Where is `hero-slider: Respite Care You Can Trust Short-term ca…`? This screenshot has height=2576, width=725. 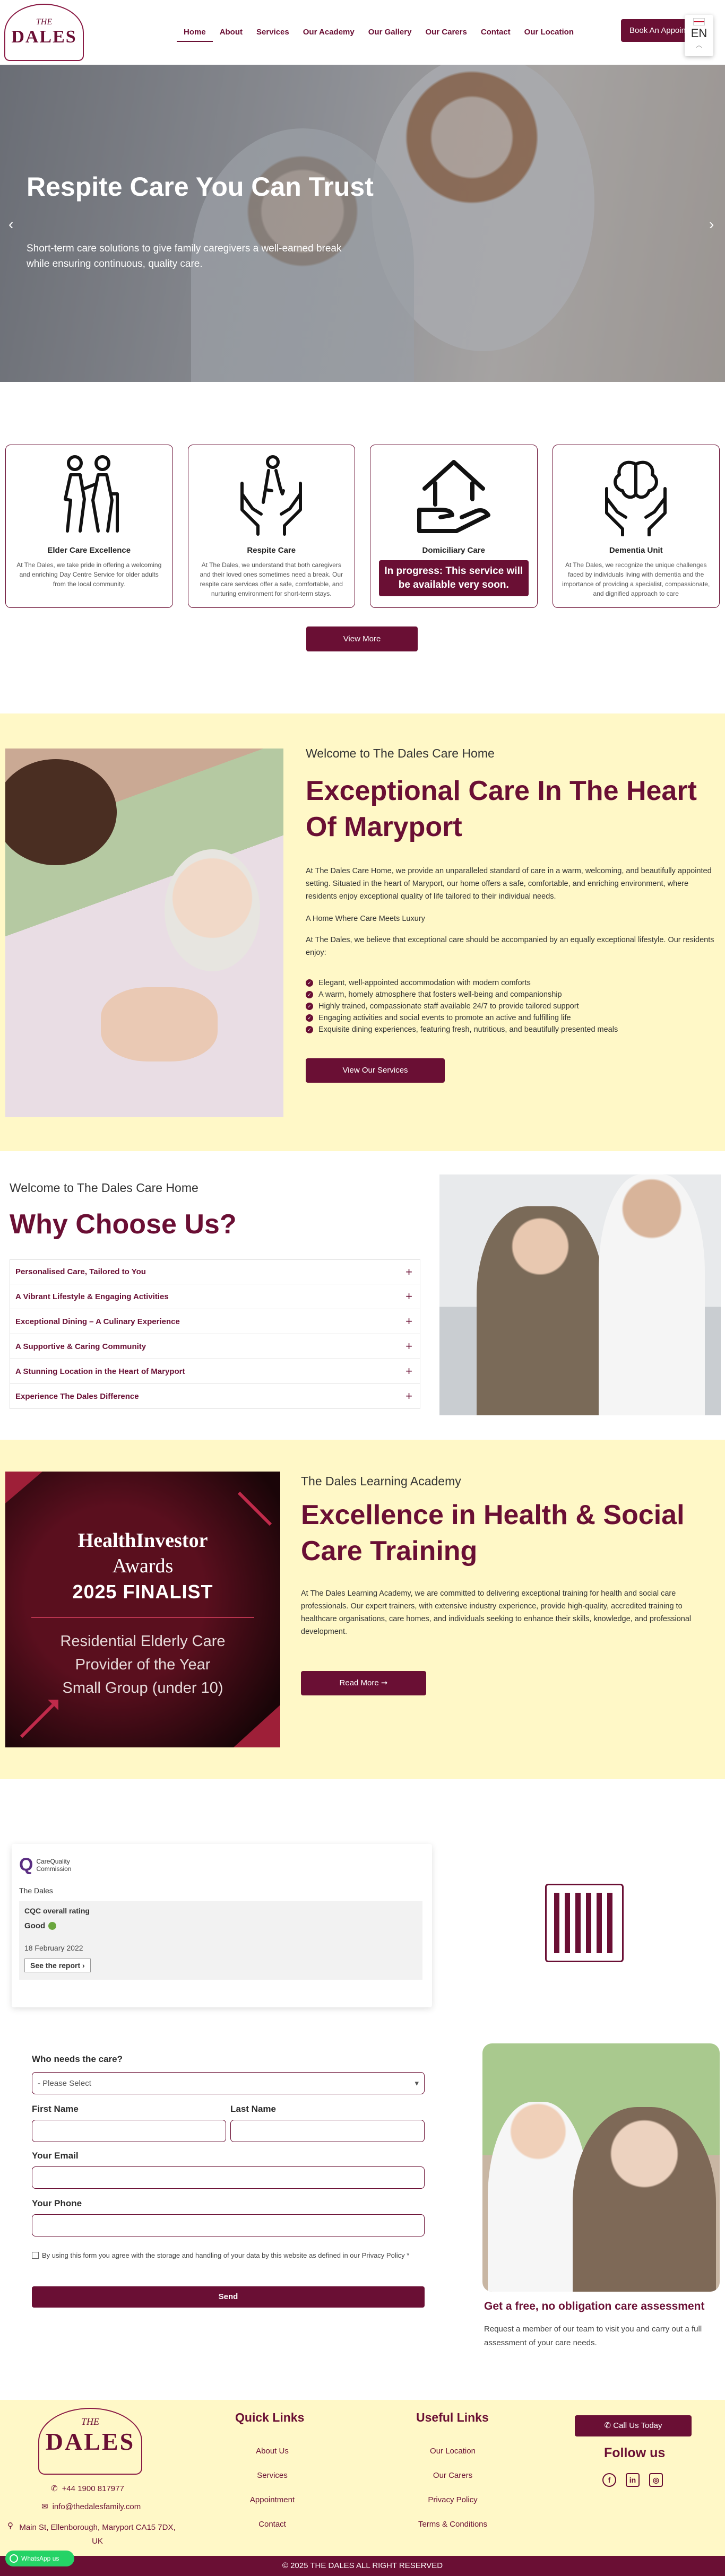 hero-slider: Respite Care You Can Trust Short-term ca… is located at coordinates (362, 224).